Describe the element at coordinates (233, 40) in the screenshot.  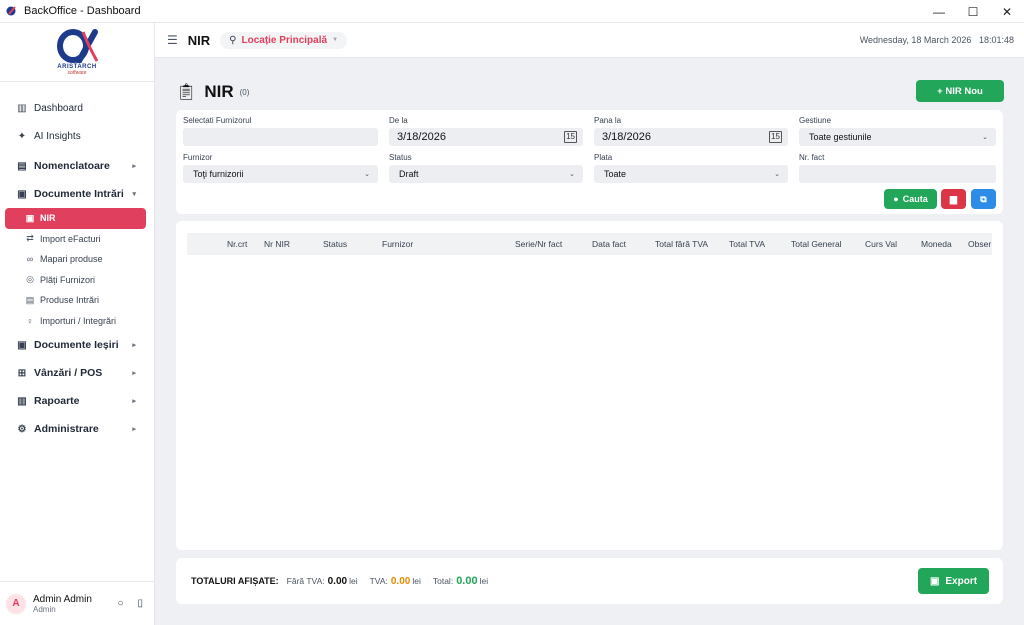
I see `location-pin-icon: ⚲` at that location.